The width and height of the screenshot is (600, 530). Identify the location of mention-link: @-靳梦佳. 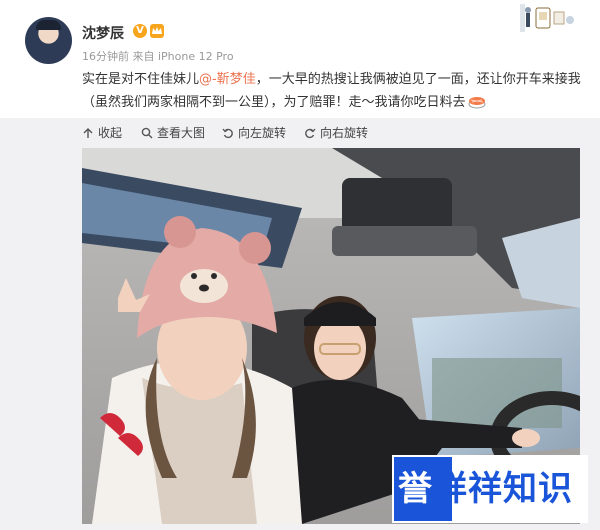
(227, 79).